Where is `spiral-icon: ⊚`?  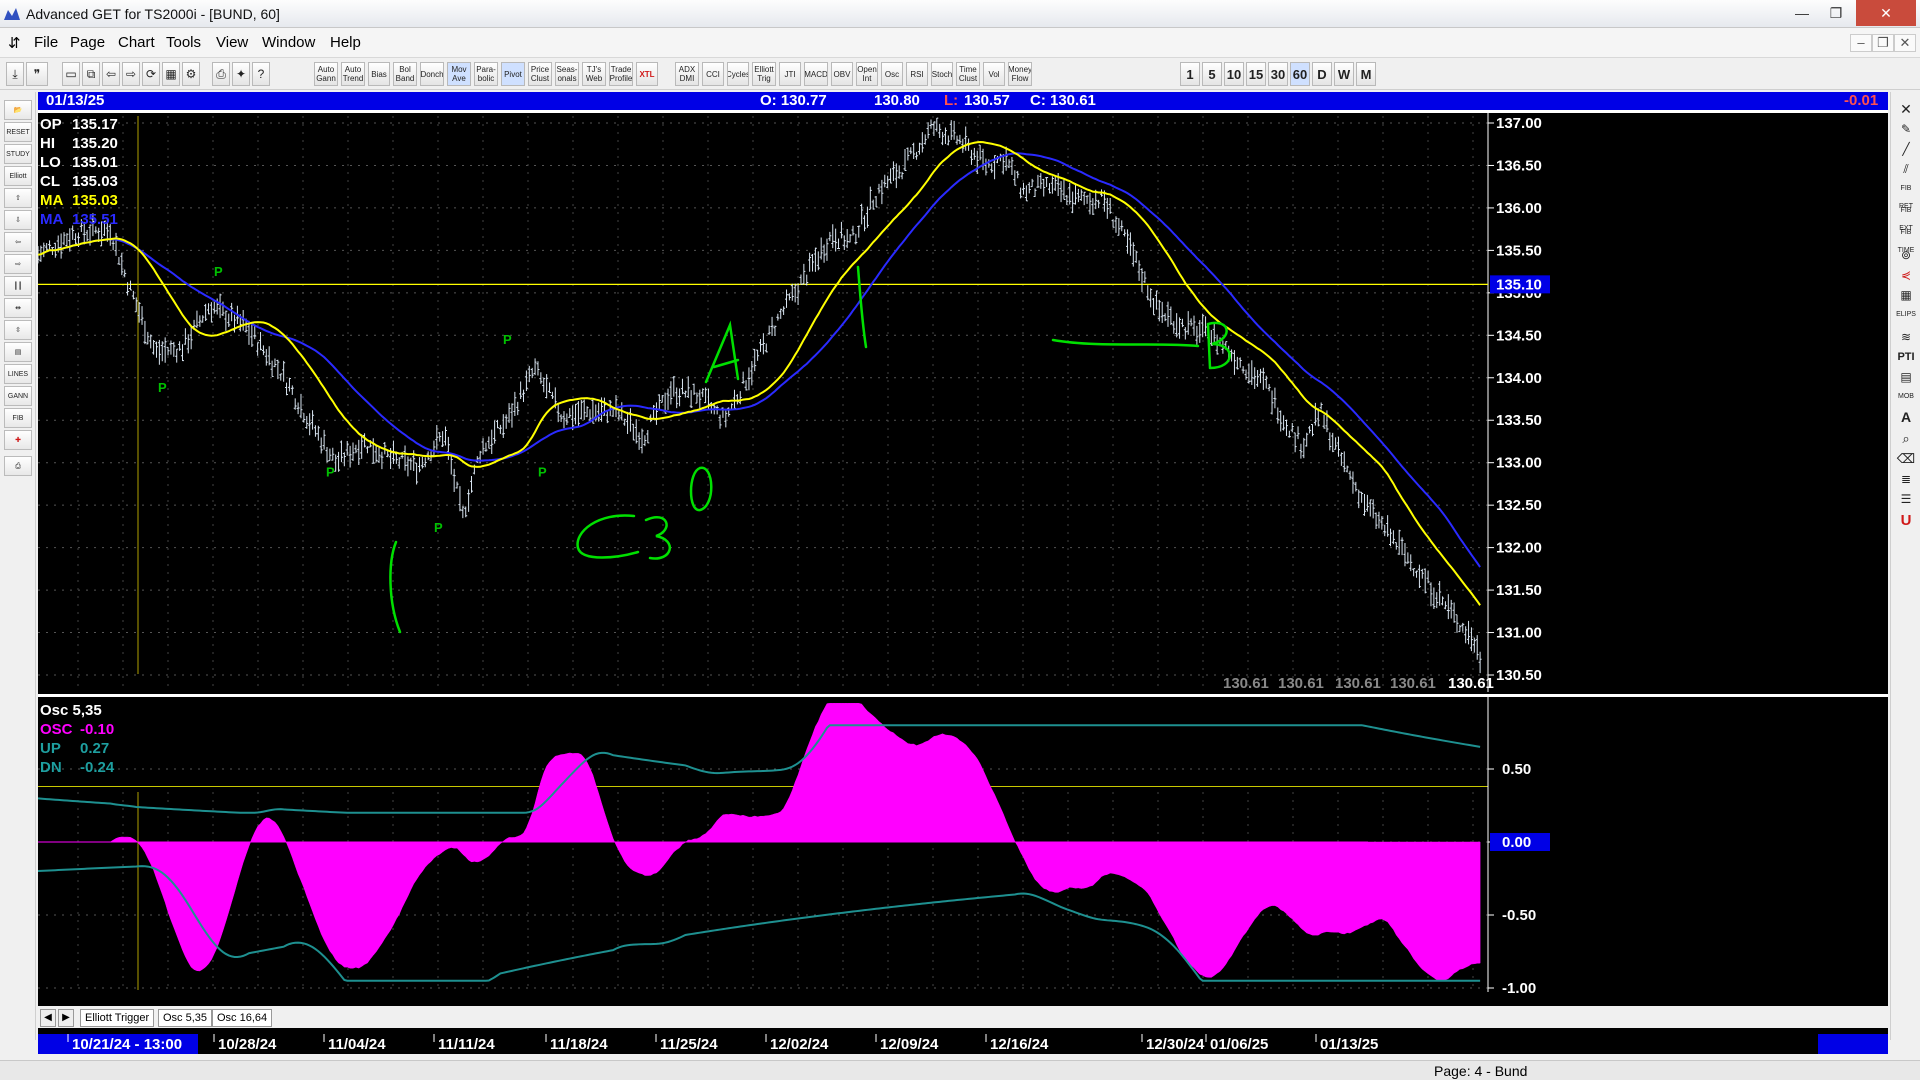
spiral-icon: ⊚ is located at coordinates (1906, 255).